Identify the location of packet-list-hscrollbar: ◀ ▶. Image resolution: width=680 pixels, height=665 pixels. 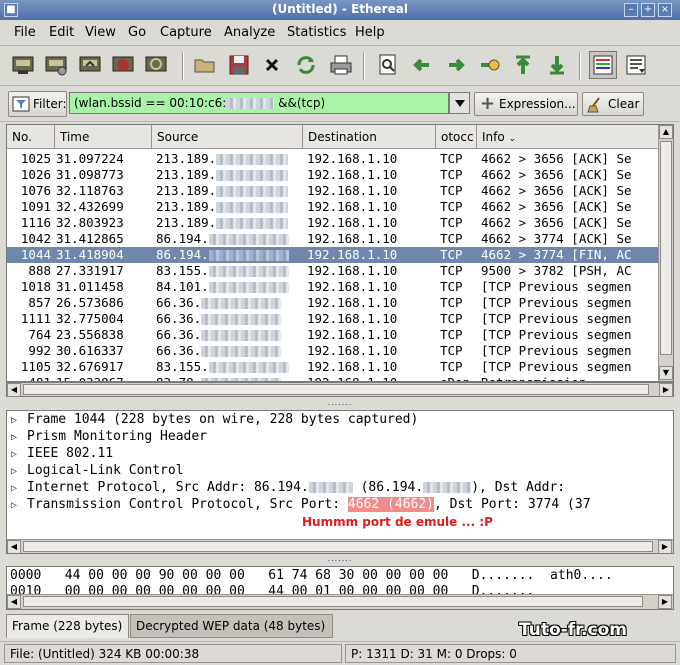
(340, 389).